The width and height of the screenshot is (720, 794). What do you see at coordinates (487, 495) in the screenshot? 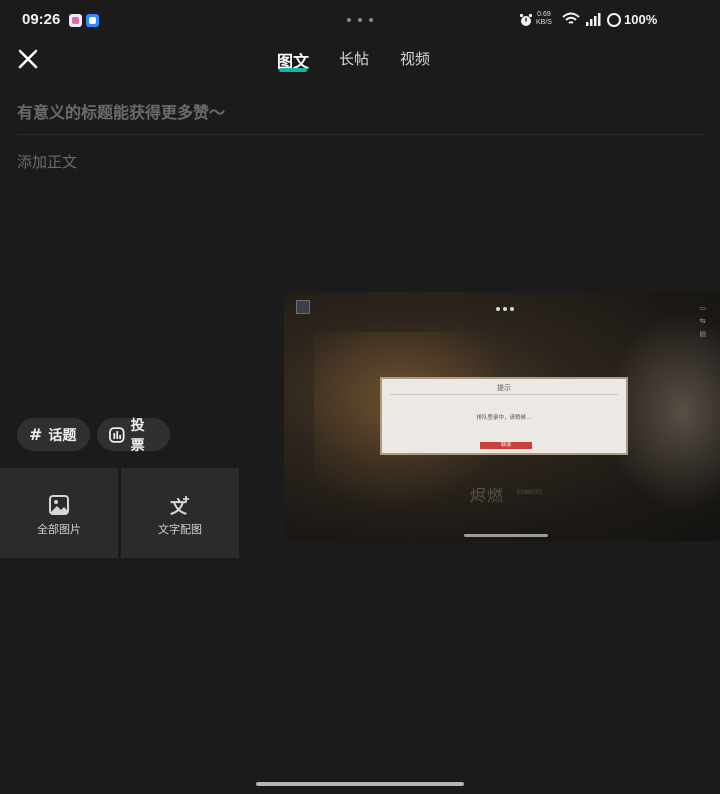
I see `game-logo: 烬燃` at bounding box center [487, 495].